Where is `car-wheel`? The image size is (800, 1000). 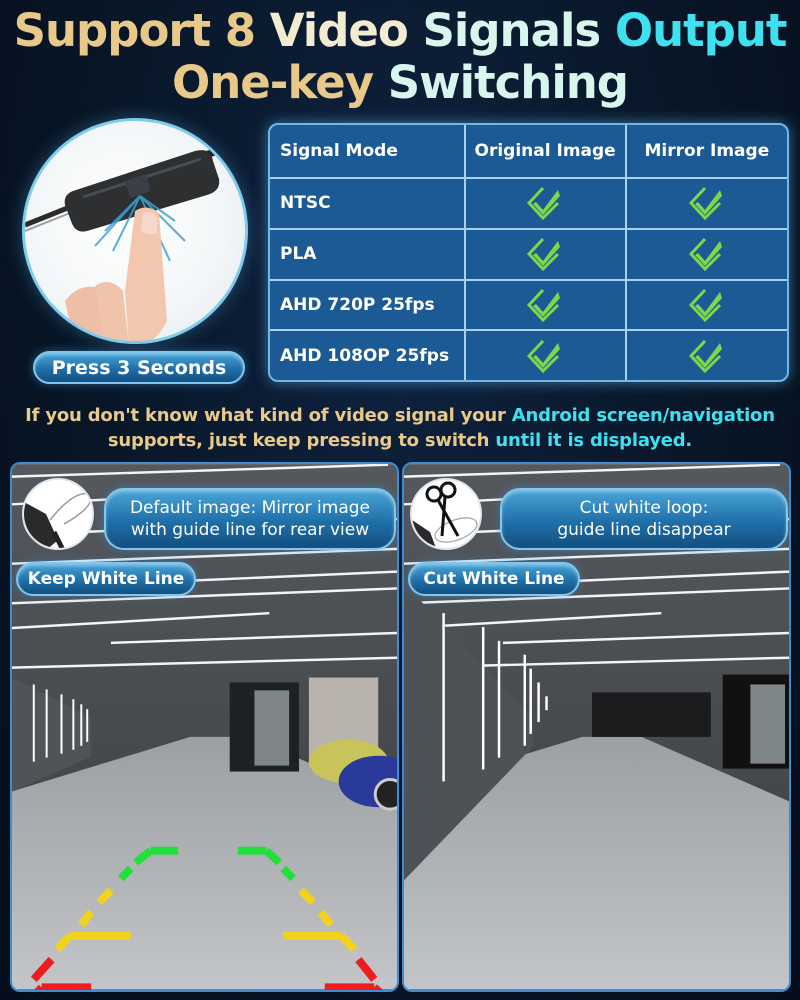
car-wheel is located at coordinates (385, 794).